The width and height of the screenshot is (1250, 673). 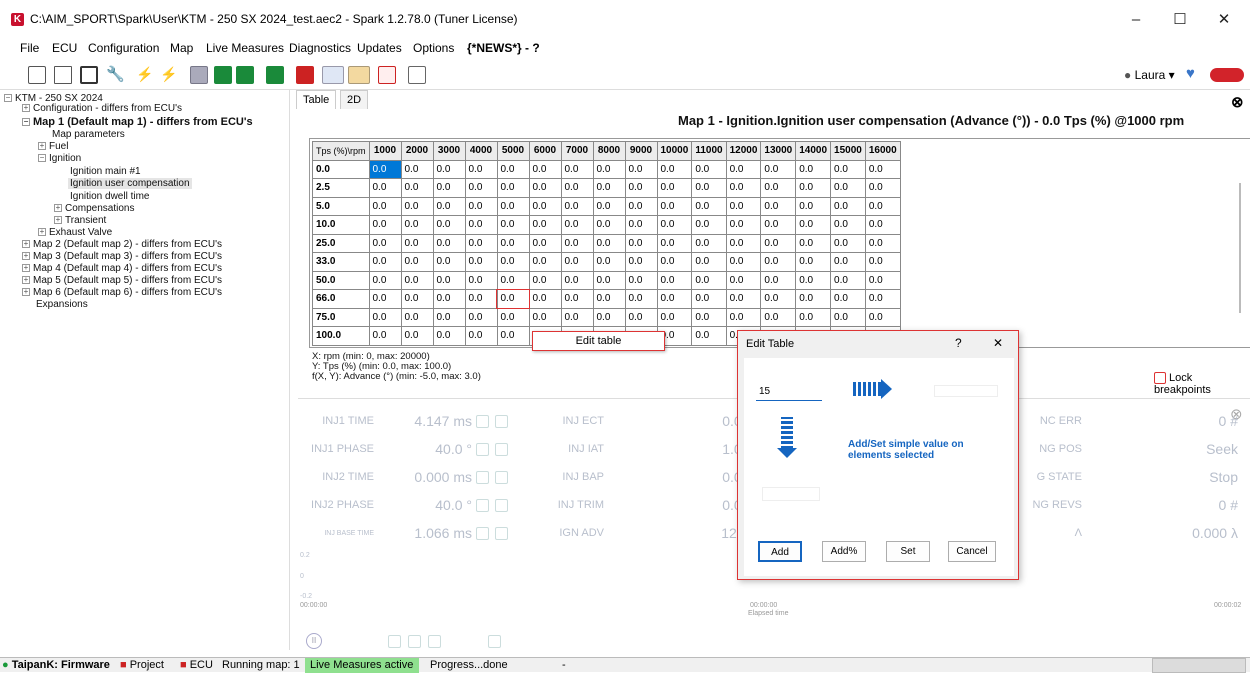 What do you see at coordinates (245, 75) in the screenshot?
I see `upload-map-icon` at bounding box center [245, 75].